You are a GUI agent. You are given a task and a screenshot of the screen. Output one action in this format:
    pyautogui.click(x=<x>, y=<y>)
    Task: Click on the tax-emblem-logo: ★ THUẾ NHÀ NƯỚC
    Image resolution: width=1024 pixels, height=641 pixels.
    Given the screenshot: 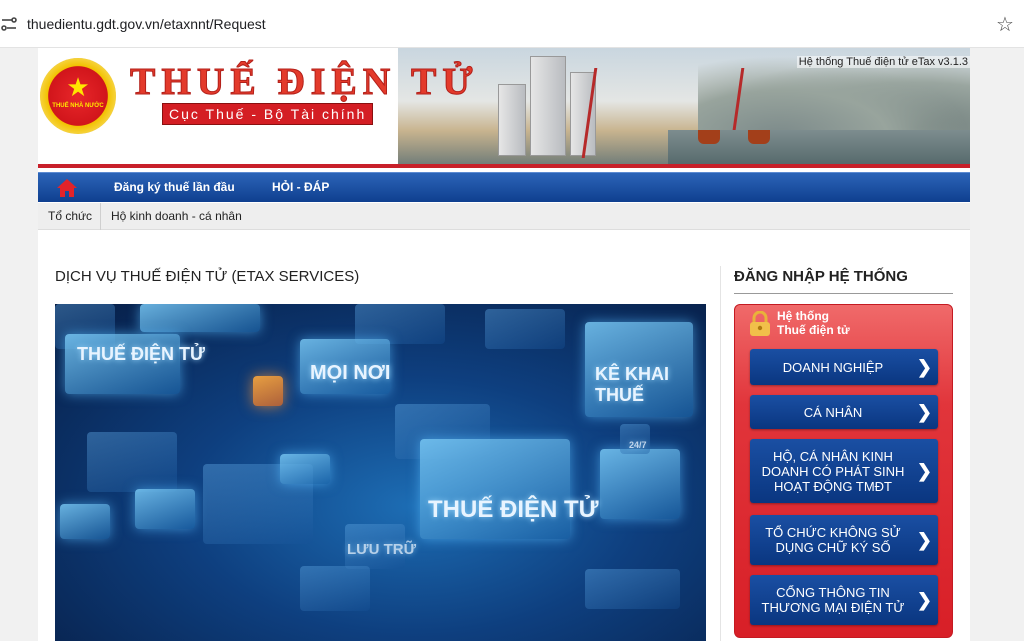 What is the action you would take?
    pyautogui.click(x=78, y=96)
    